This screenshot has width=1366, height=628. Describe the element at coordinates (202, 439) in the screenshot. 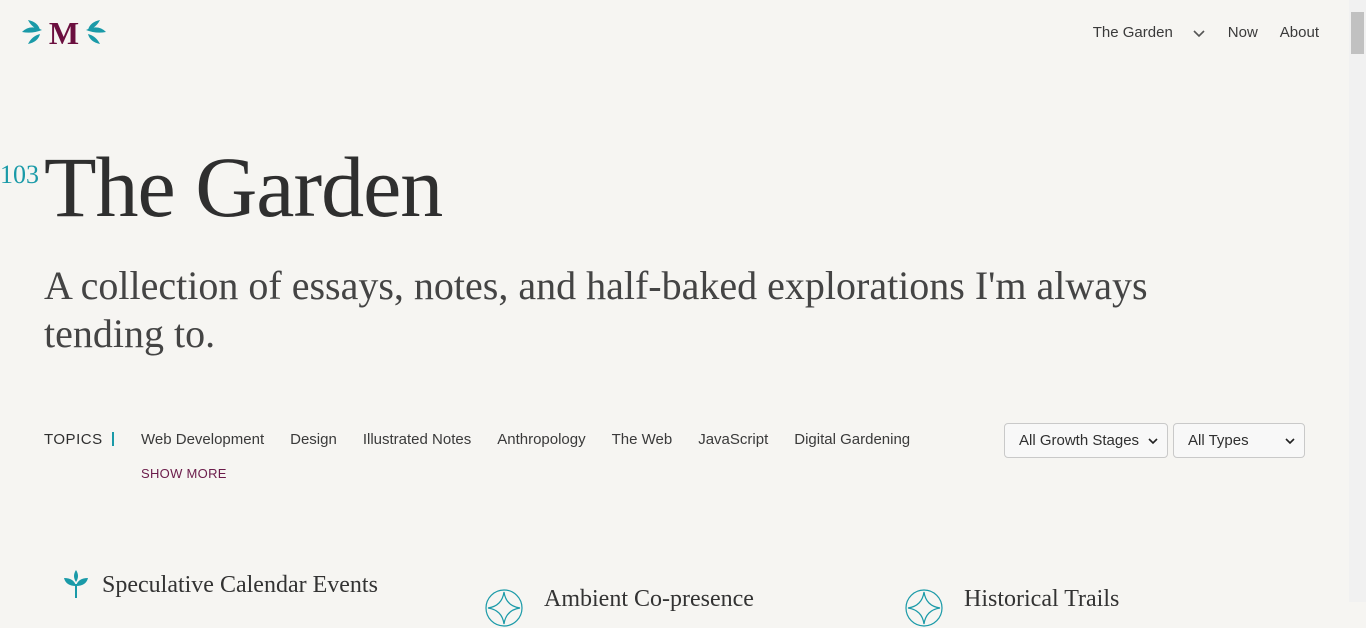

I see `topic-link: Web Development` at that location.